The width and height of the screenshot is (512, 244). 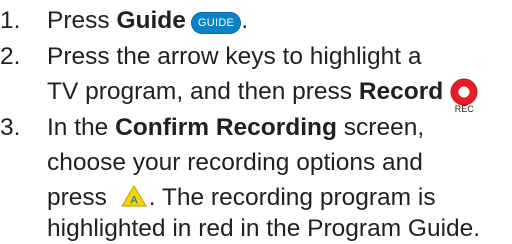 What do you see at coordinates (10, 56) in the screenshot?
I see `step-number: 2.` at bounding box center [10, 56].